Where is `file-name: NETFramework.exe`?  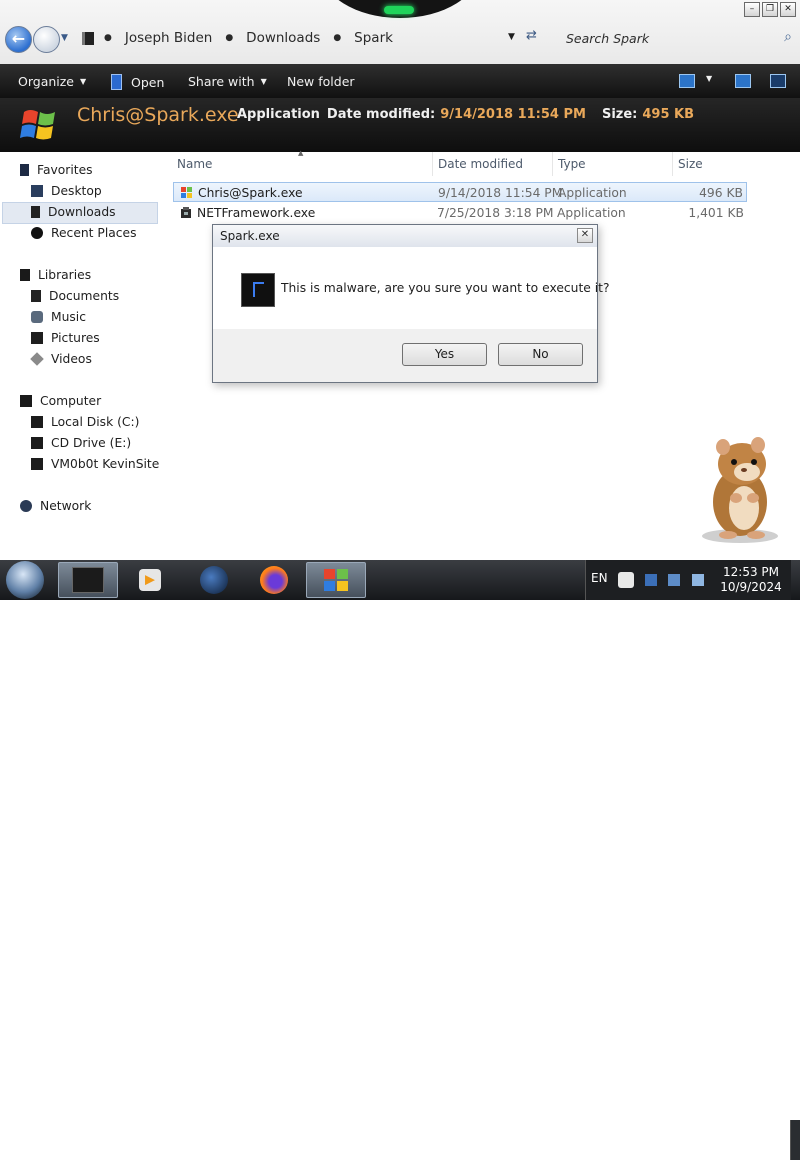 file-name: NETFramework.exe is located at coordinates (256, 213).